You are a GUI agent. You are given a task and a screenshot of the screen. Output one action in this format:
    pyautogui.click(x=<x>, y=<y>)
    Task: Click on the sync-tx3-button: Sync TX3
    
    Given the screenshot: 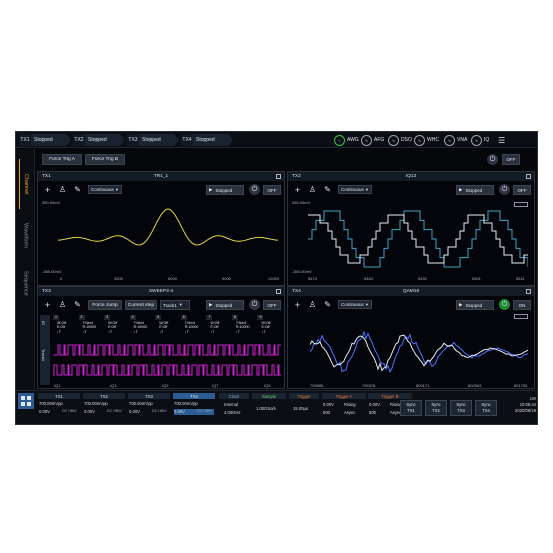 What is the action you would take?
    pyautogui.click(x=461, y=408)
    